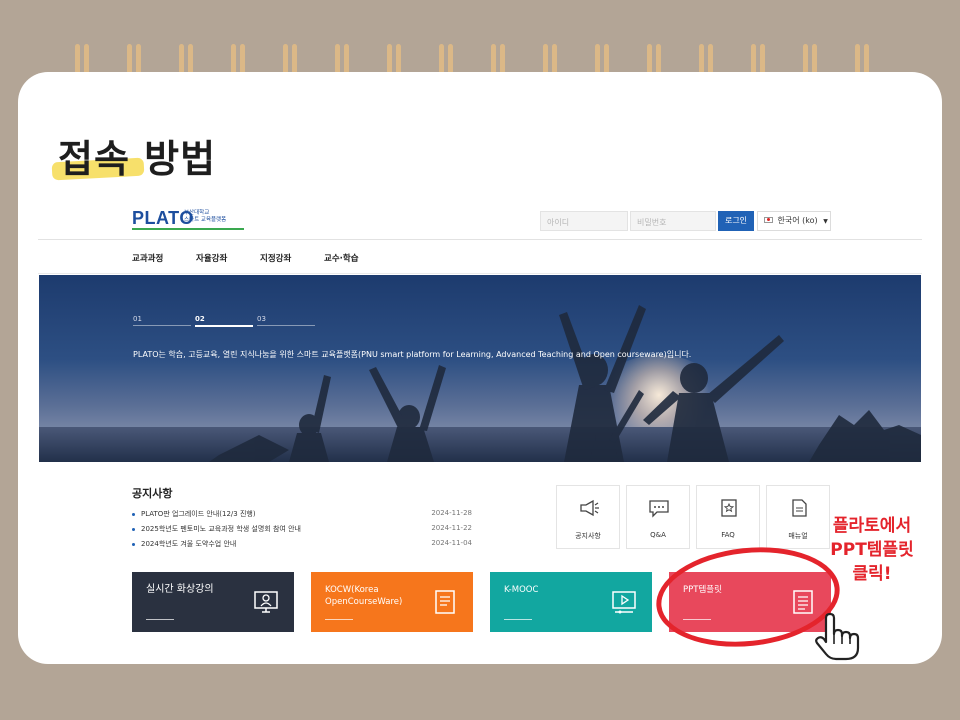 The width and height of the screenshot is (960, 720). What do you see at coordinates (213, 602) in the screenshot?
I see `tile-live-lecture: 실시간 화상강의` at bounding box center [213, 602].